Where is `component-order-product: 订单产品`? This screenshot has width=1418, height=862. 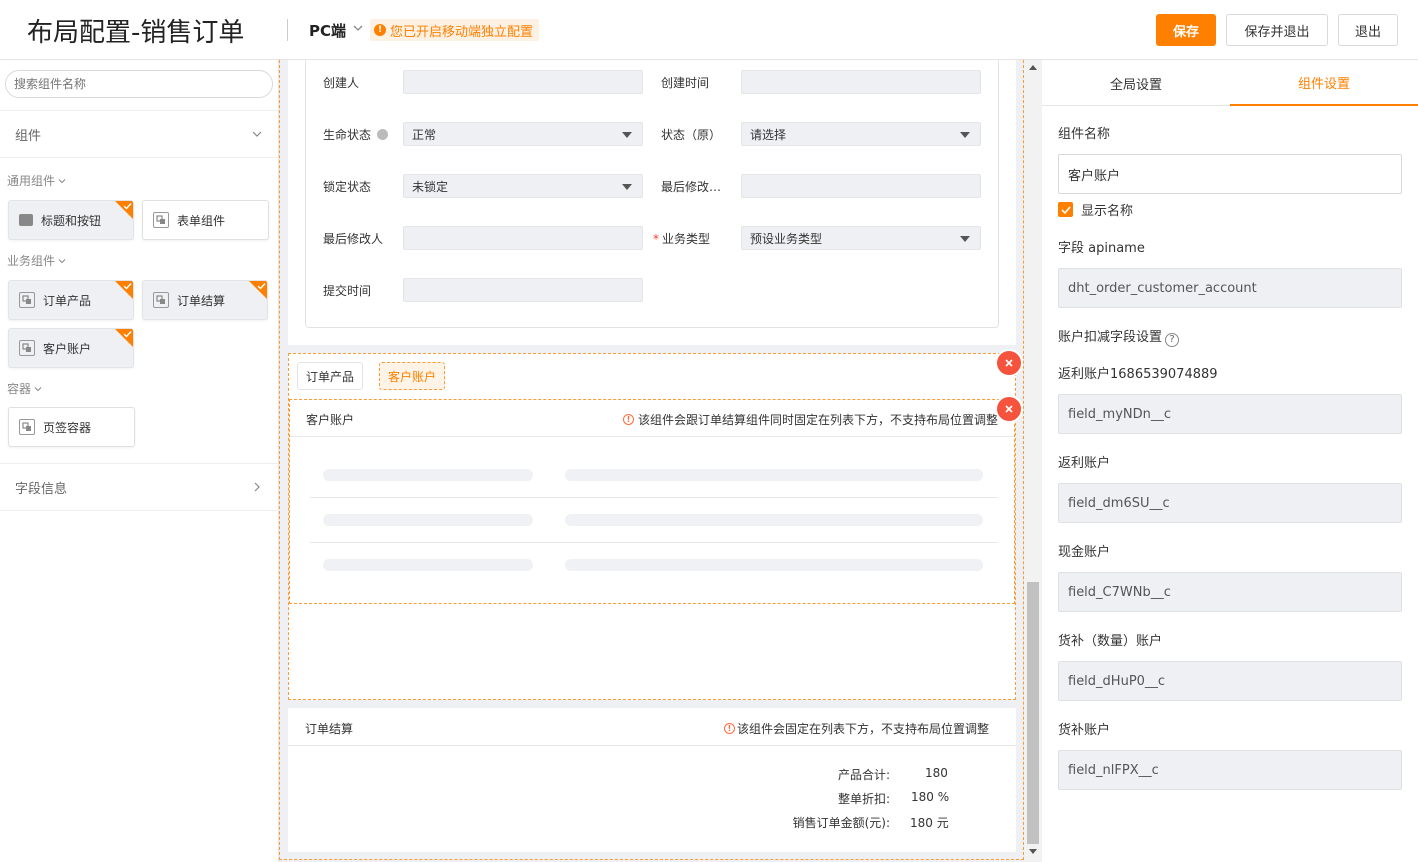
component-order-product: 订单产品 is located at coordinates (71, 300).